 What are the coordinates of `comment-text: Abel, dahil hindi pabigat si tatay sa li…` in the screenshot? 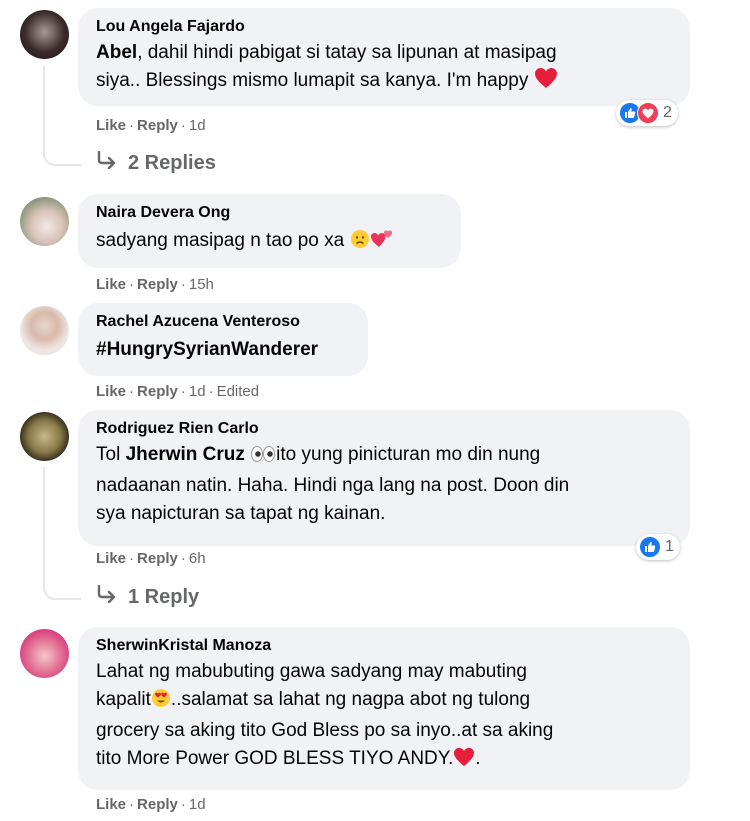 It's located at (384, 68).